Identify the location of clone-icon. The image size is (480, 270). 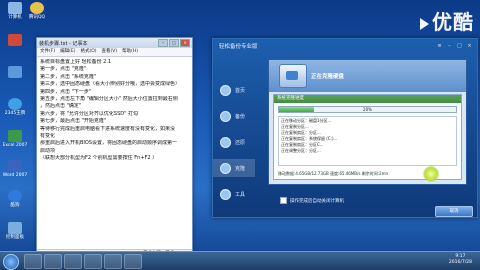
(225, 168).